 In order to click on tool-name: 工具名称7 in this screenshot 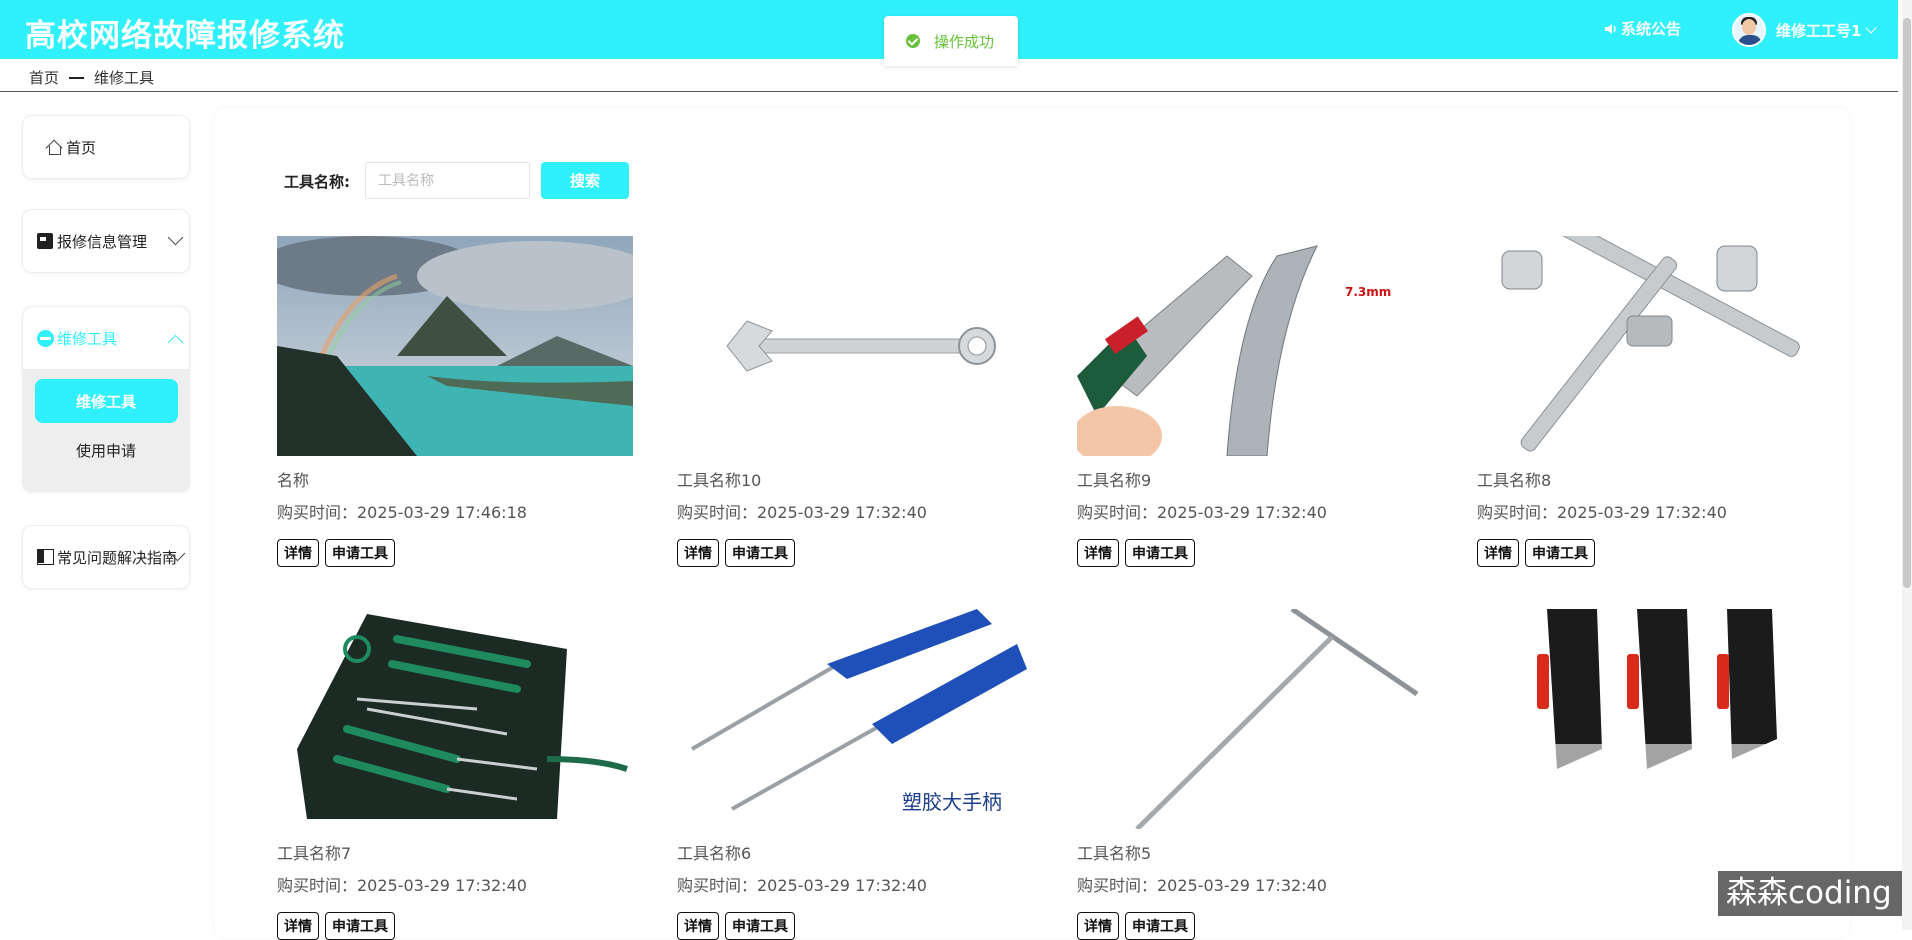, I will do `click(314, 853)`.